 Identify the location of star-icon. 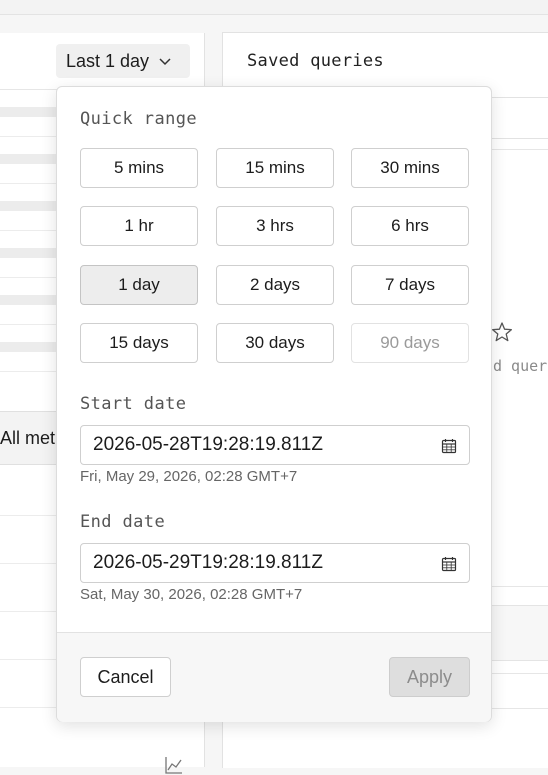
(502, 332).